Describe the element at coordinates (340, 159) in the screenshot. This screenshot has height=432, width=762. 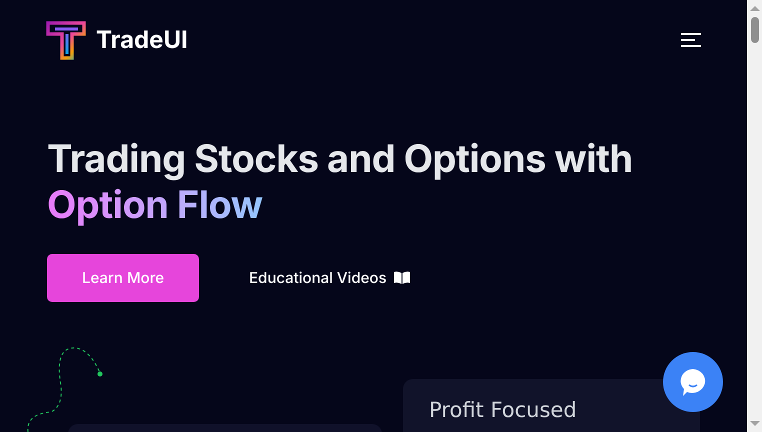
I see `hero-title: Trading Stocks and Options with` at that location.